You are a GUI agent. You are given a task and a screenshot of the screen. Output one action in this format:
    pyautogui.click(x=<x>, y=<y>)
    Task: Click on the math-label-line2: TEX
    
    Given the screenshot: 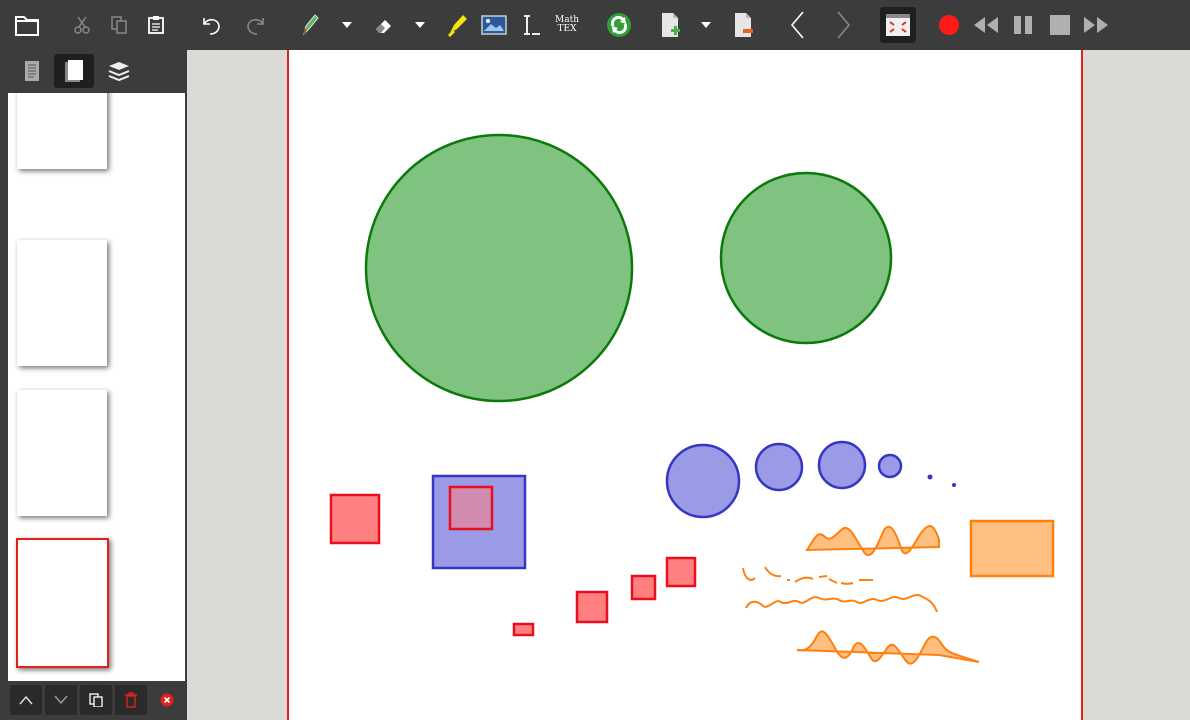 What is the action you would take?
    pyautogui.click(x=567, y=29)
    